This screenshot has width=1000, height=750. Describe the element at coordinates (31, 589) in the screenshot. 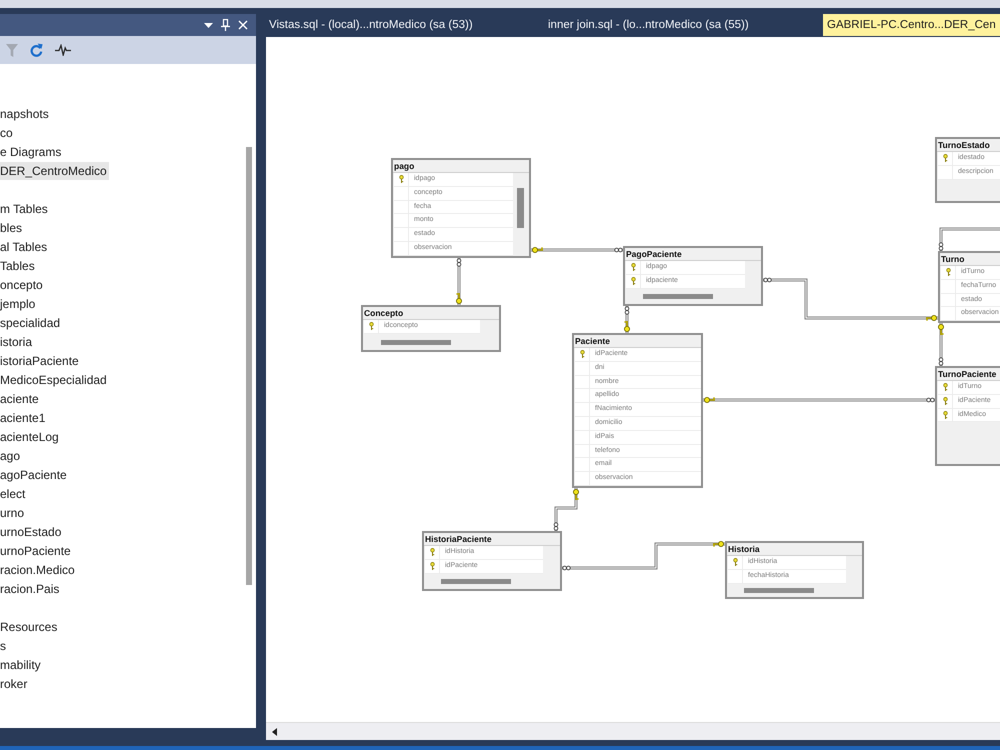

I see `tree-item: racion.Pais` at that location.